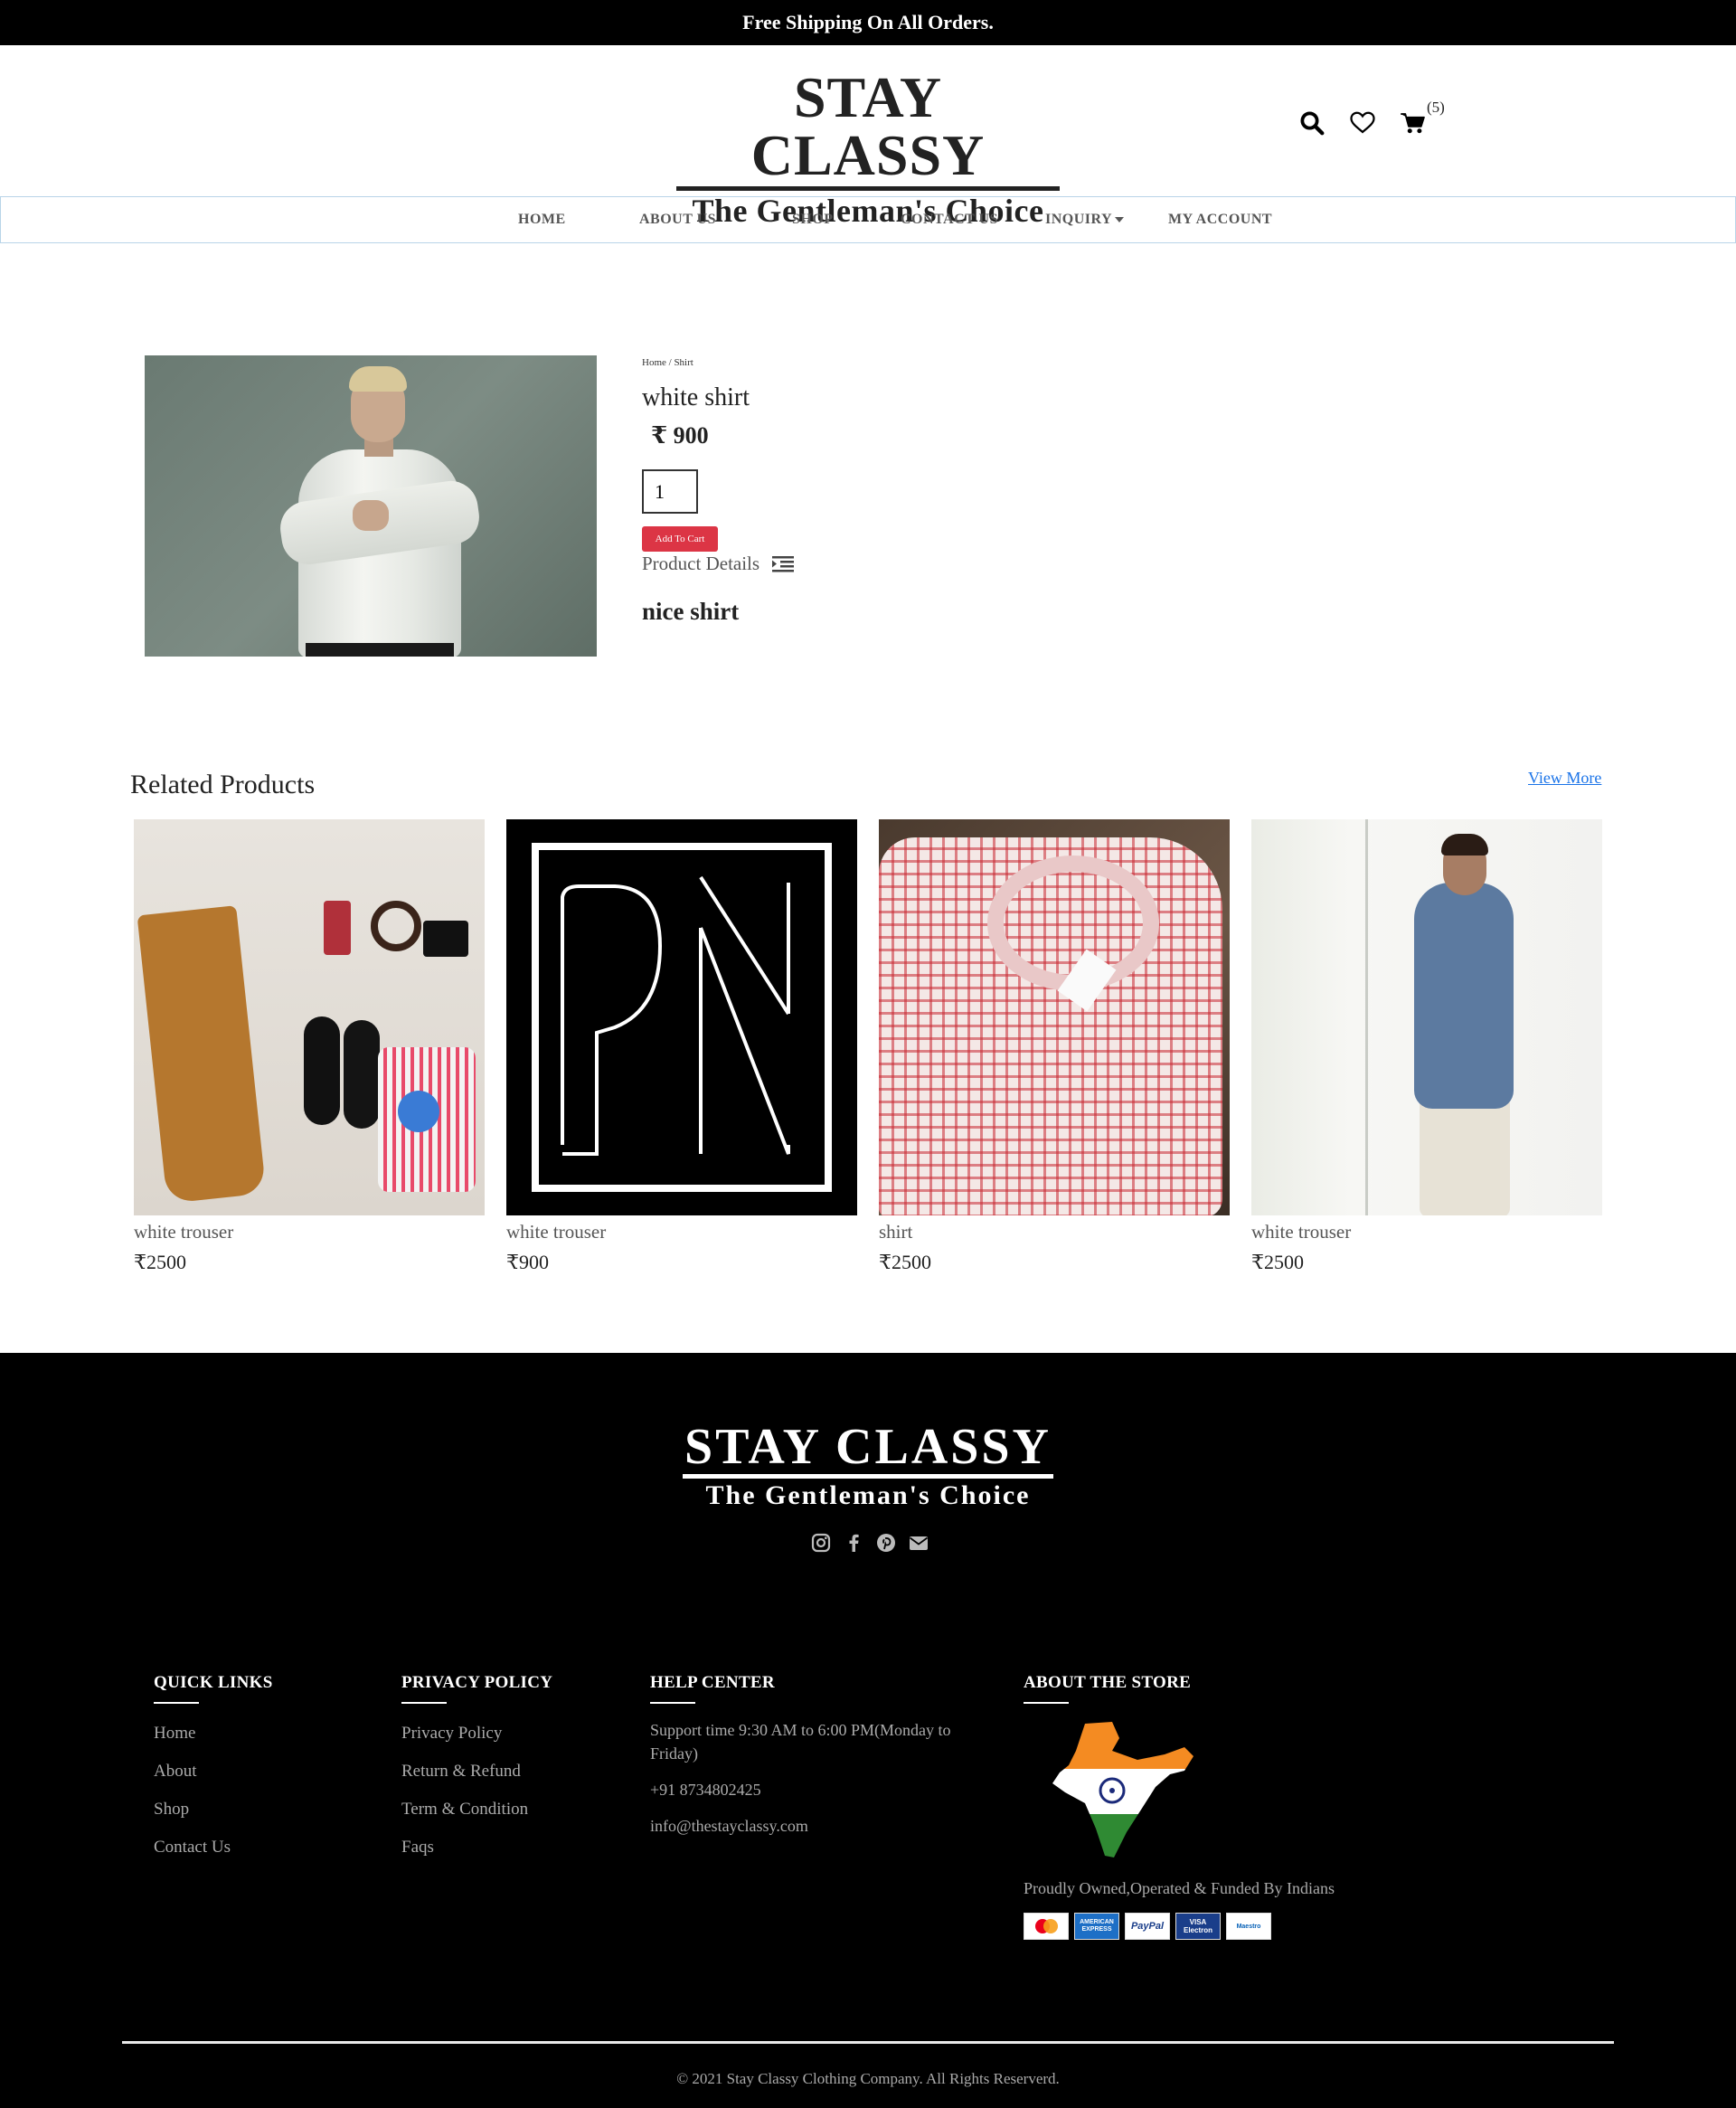  Describe the element at coordinates (214, 1810) in the screenshot. I see `footer-link-shop: Shop` at that location.